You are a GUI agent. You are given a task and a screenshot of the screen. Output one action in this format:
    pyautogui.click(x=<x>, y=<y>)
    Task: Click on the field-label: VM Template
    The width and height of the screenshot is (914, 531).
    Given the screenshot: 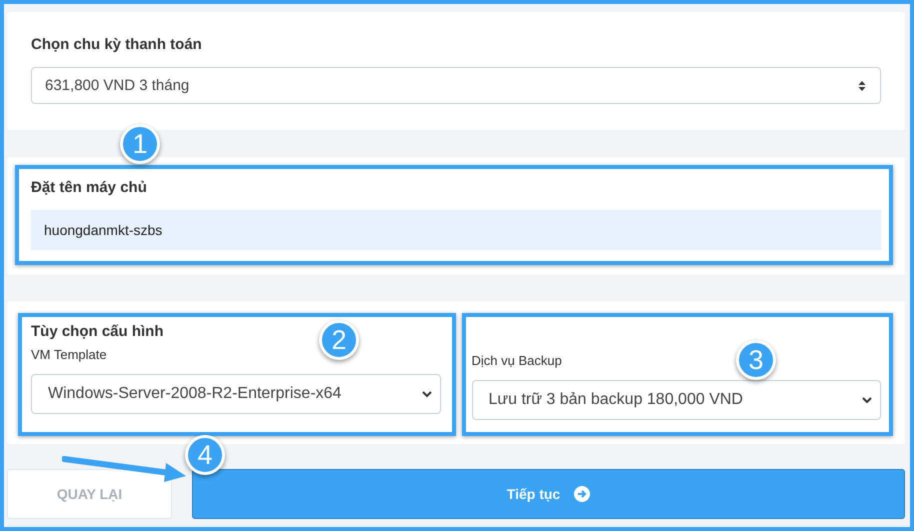 What is the action you would take?
    pyautogui.click(x=69, y=355)
    